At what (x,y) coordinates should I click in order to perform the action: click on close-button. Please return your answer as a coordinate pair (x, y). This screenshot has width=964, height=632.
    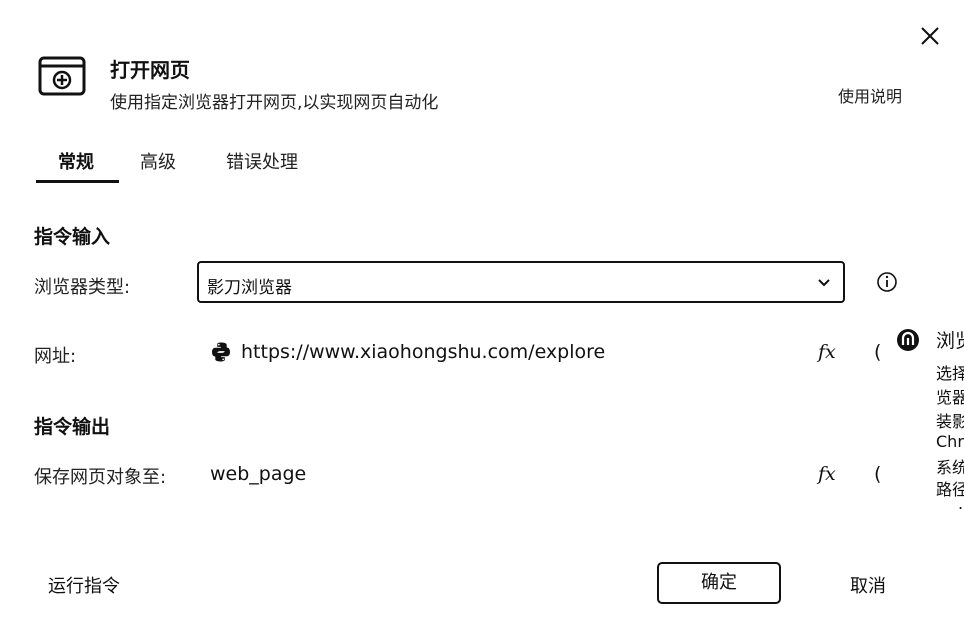
    Looking at the image, I should click on (930, 36).